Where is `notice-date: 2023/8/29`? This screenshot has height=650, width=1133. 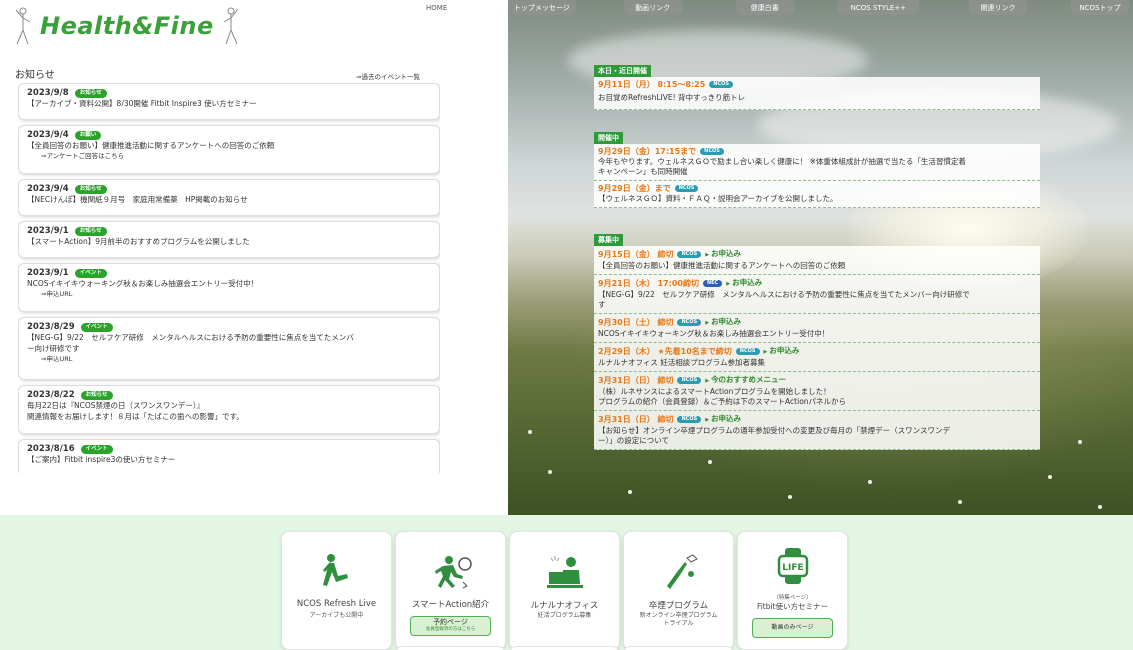
notice-date: 2023/8/29 is located at coordinates (51, 327).